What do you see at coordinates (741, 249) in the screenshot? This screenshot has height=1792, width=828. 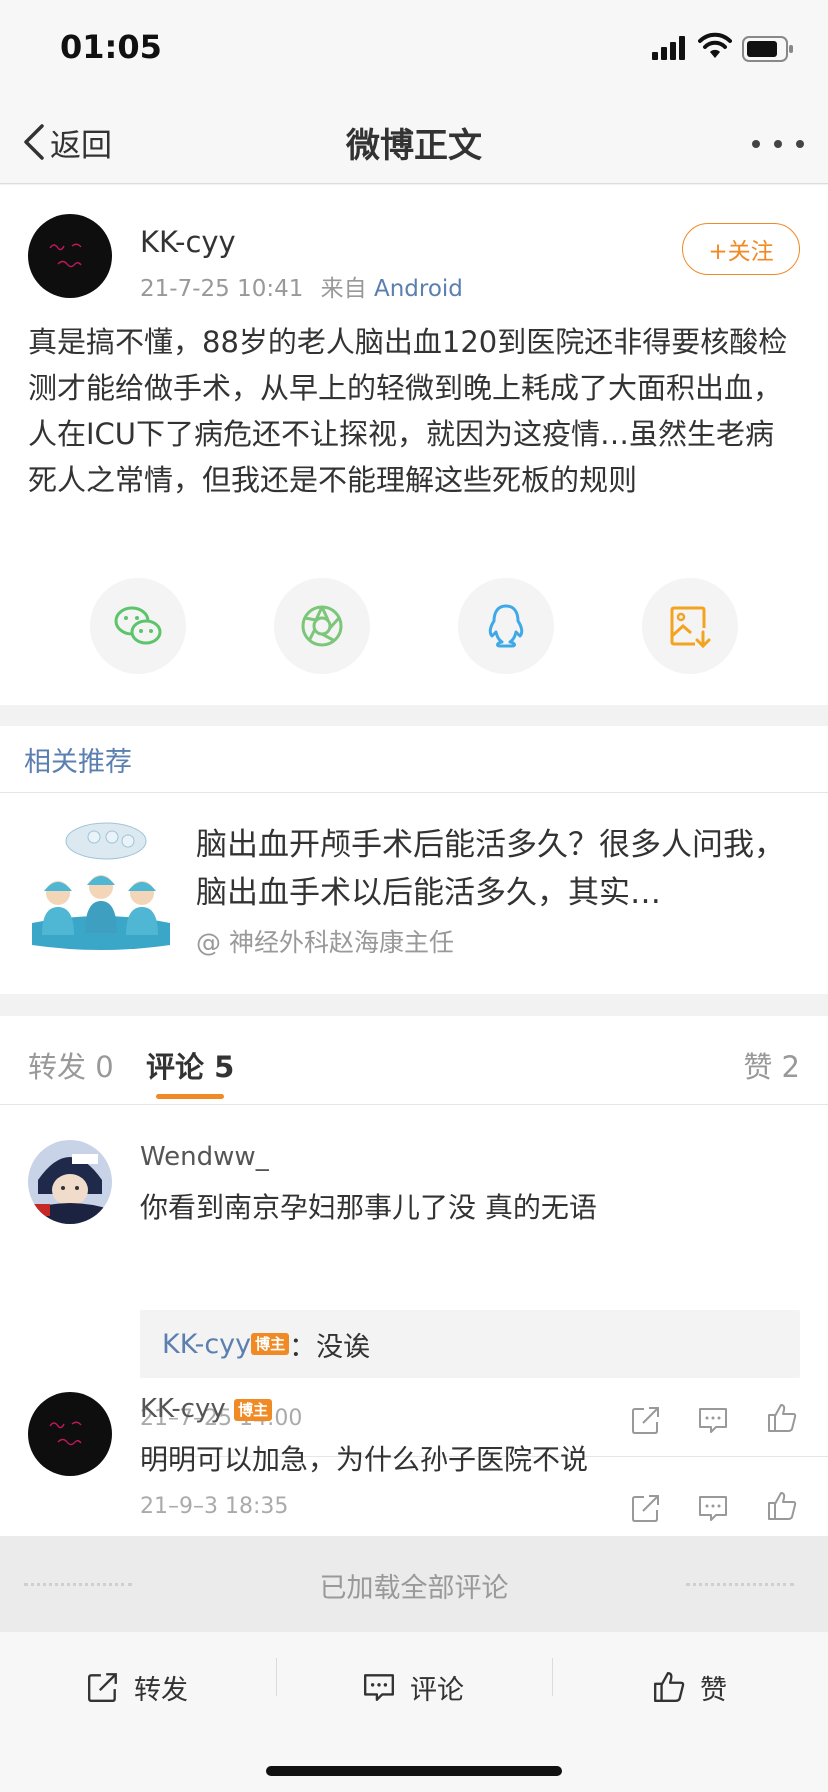 I see `follow-button: +关注` at bounding box center [741, 249].